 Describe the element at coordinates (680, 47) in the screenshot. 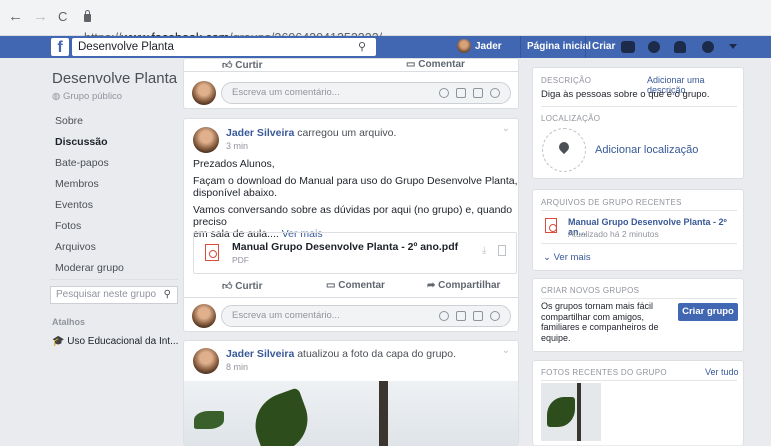

I see `notifications-icon` at that location.